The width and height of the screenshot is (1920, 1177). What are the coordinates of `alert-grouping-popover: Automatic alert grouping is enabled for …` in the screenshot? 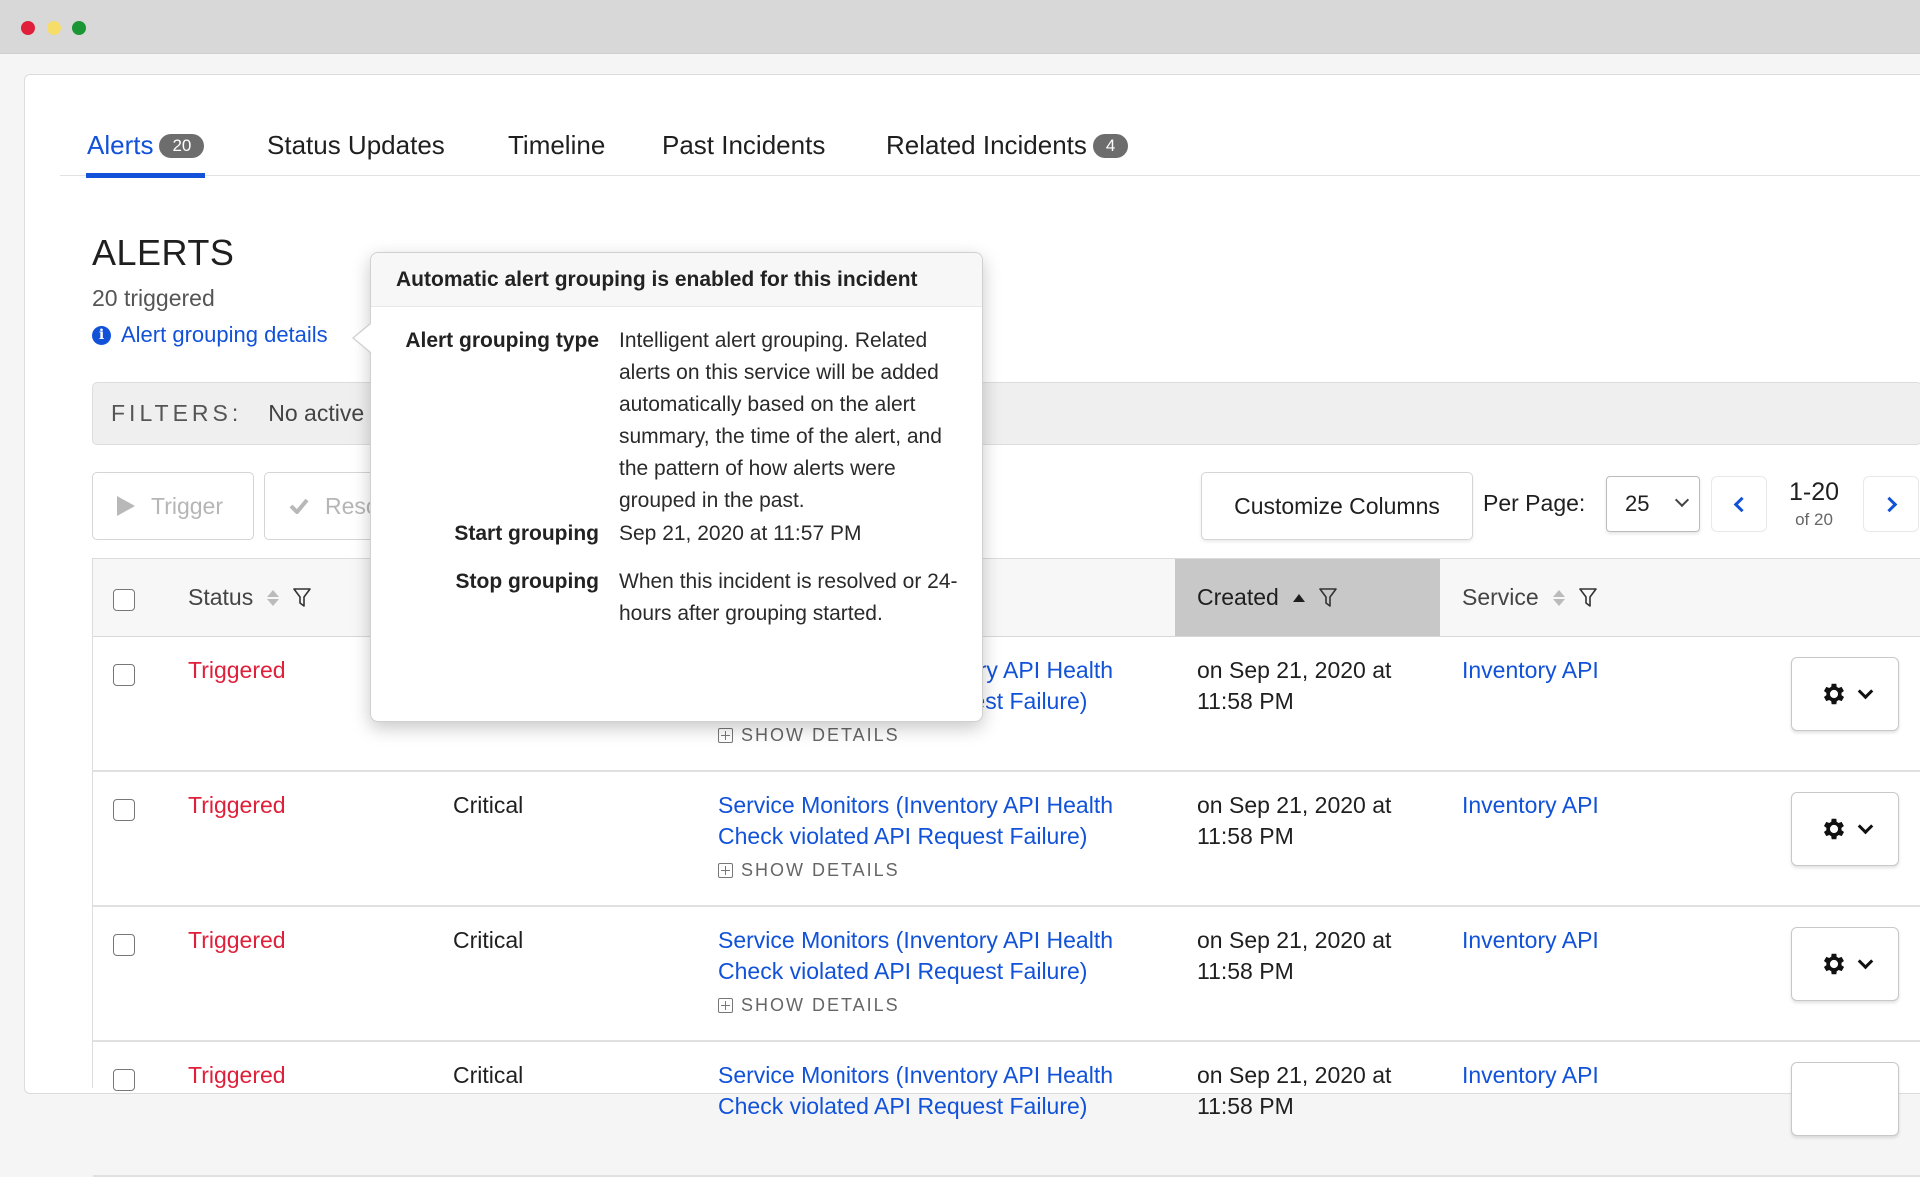 It's located at (667, 487).